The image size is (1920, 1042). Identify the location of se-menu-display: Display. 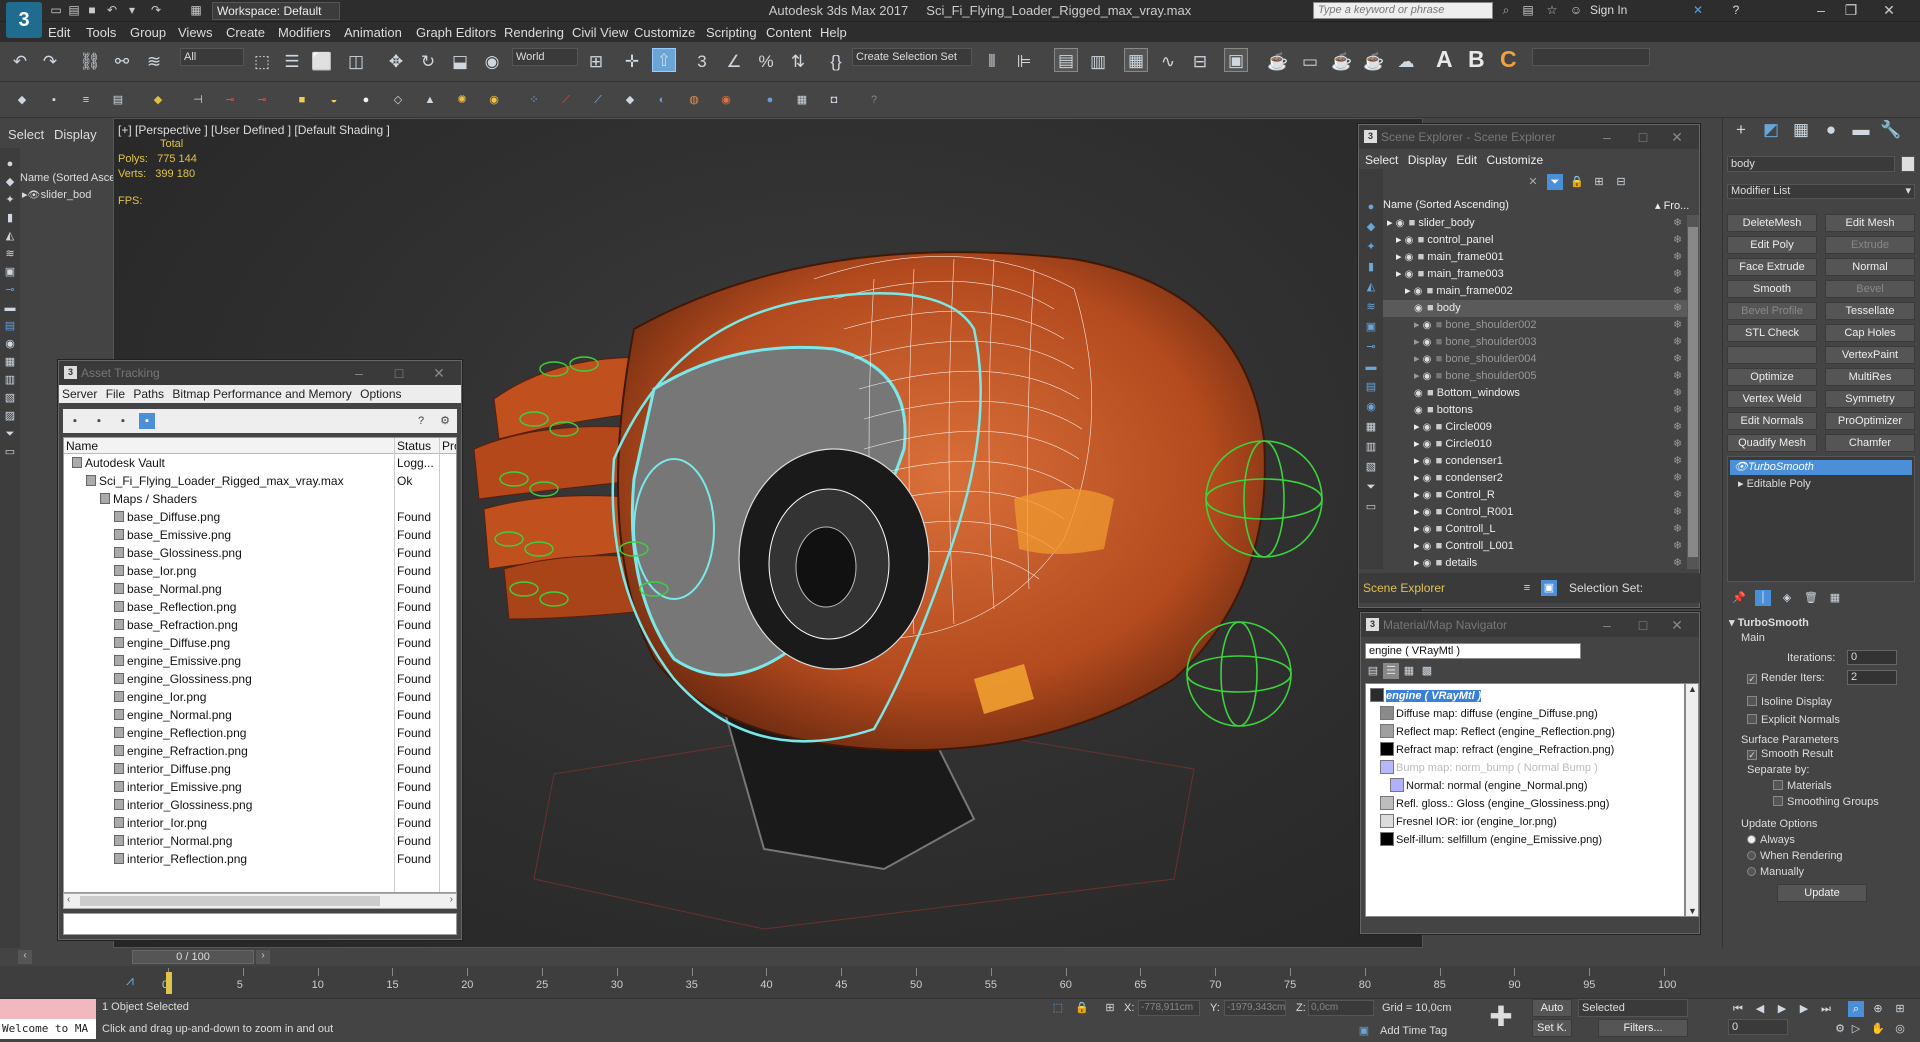
(1427, 160).